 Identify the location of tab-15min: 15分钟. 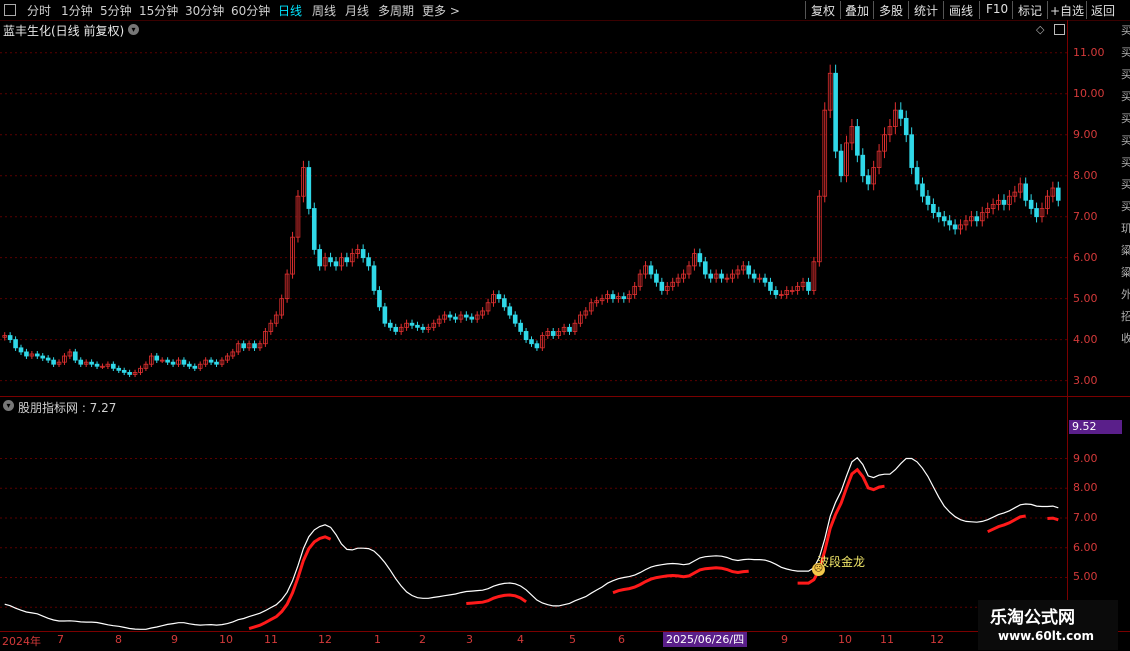
(158, 10).